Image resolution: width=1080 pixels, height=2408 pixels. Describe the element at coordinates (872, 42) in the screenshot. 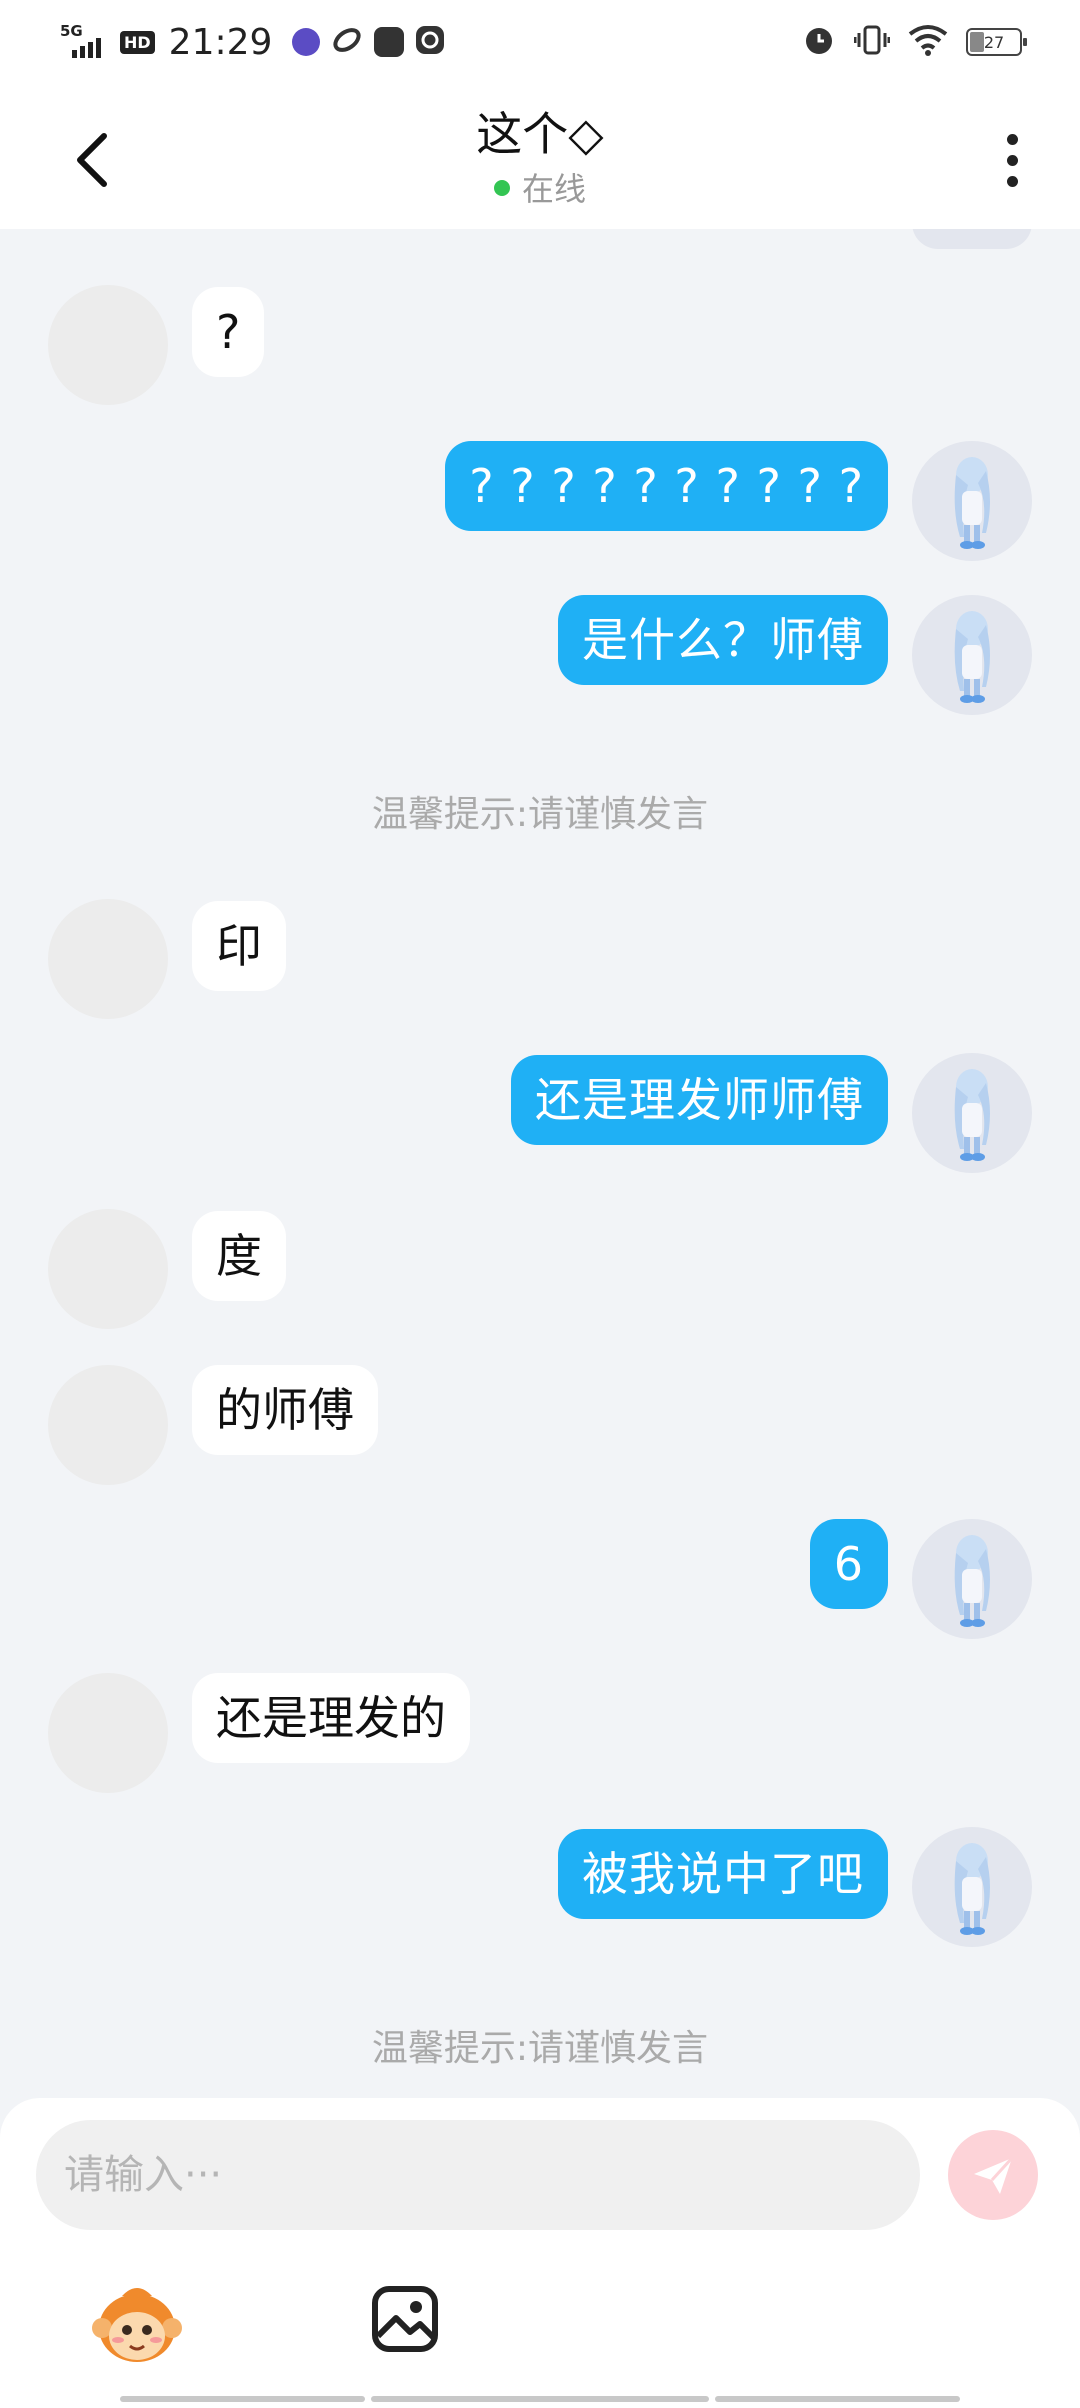

I see `vibrate-icon` at that location.